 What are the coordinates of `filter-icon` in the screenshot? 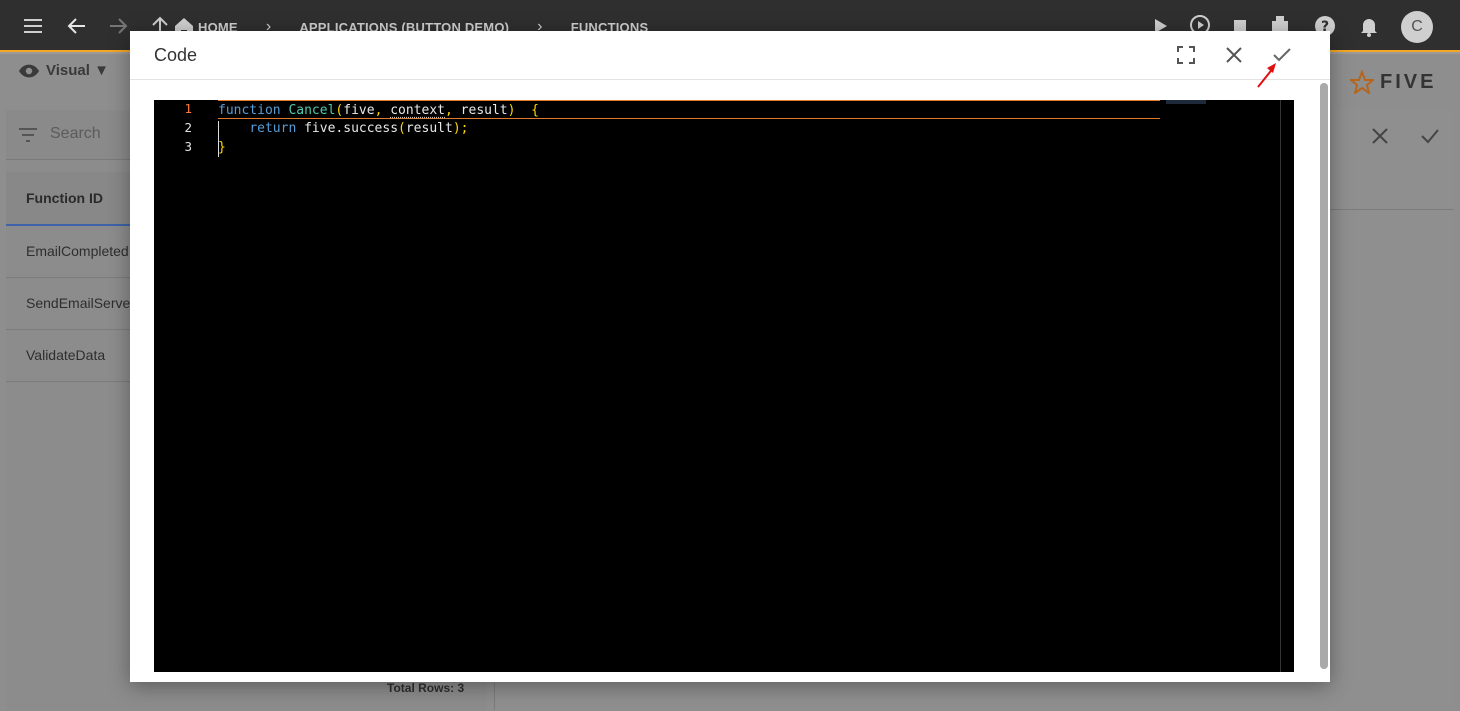 It's located at (28, 135).